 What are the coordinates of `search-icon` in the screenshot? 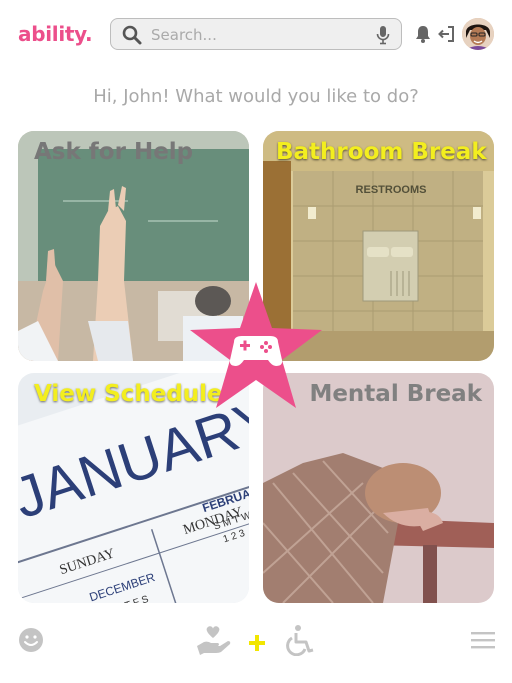 It's located at (132, 35).